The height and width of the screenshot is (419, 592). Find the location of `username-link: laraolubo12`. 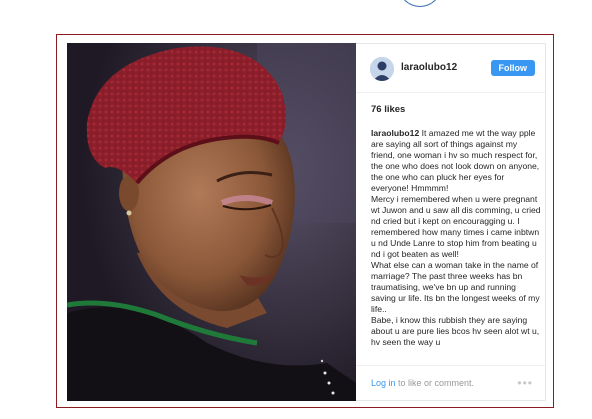

username-link: laraolubo12 is located at coordinates (429, 67).